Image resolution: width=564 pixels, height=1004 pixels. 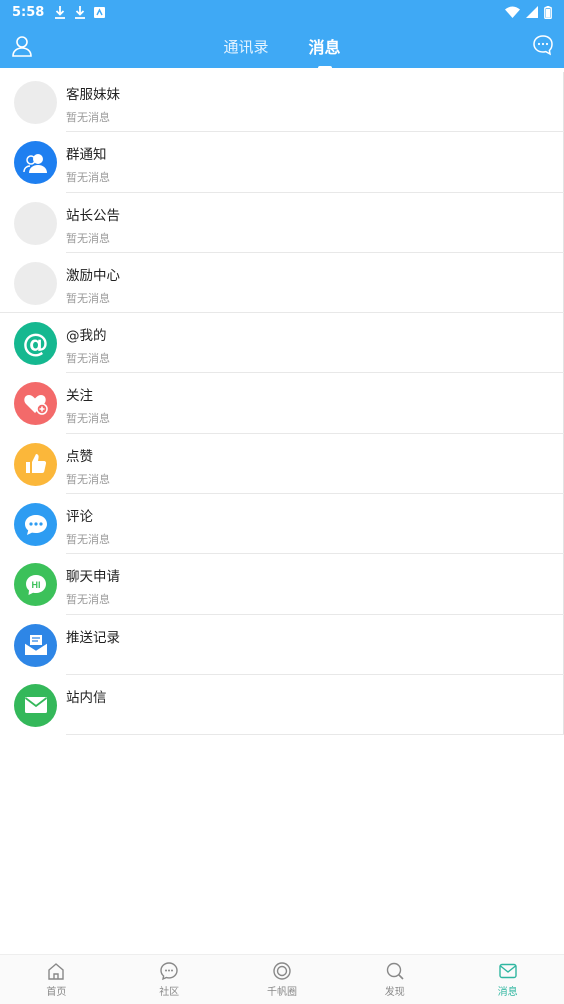 What do you see at coordinates (28, 12) in the screenshot?
I see `status-time: 5:58` at bounding box center [28, 12].